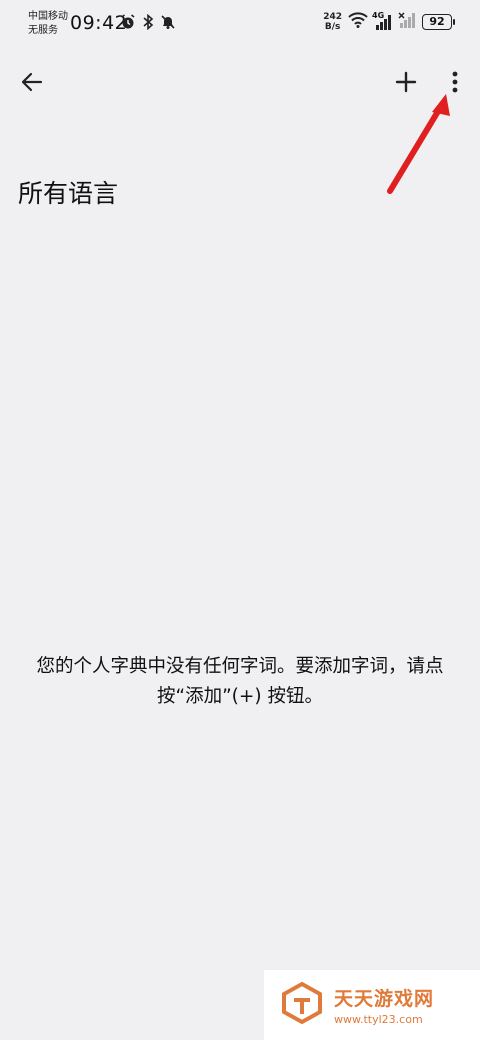 The image size is (480, 1040). I want to click on status-icons-left, so click(148, 23).